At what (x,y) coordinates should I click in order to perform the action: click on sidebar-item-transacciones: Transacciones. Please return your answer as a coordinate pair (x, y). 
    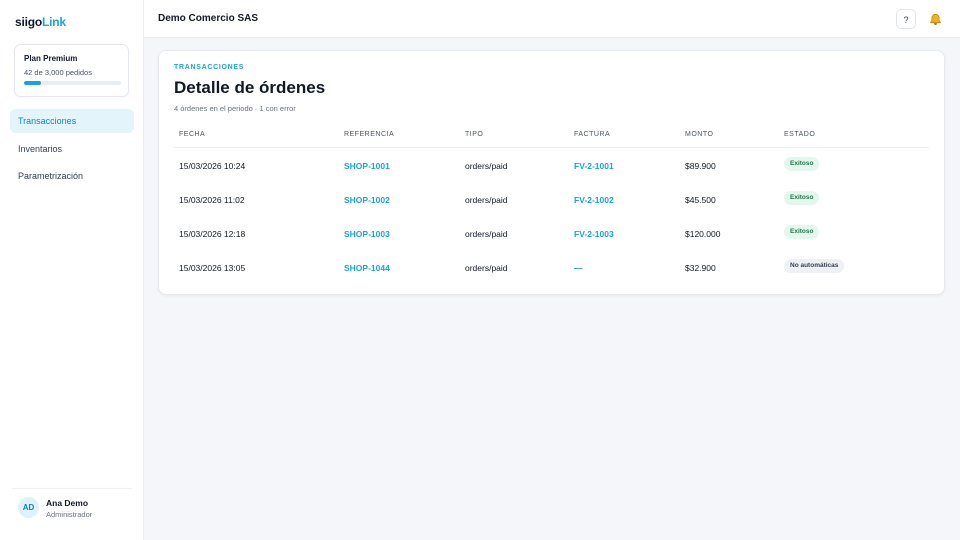
    Looking at the image, I should click on (72, 121).